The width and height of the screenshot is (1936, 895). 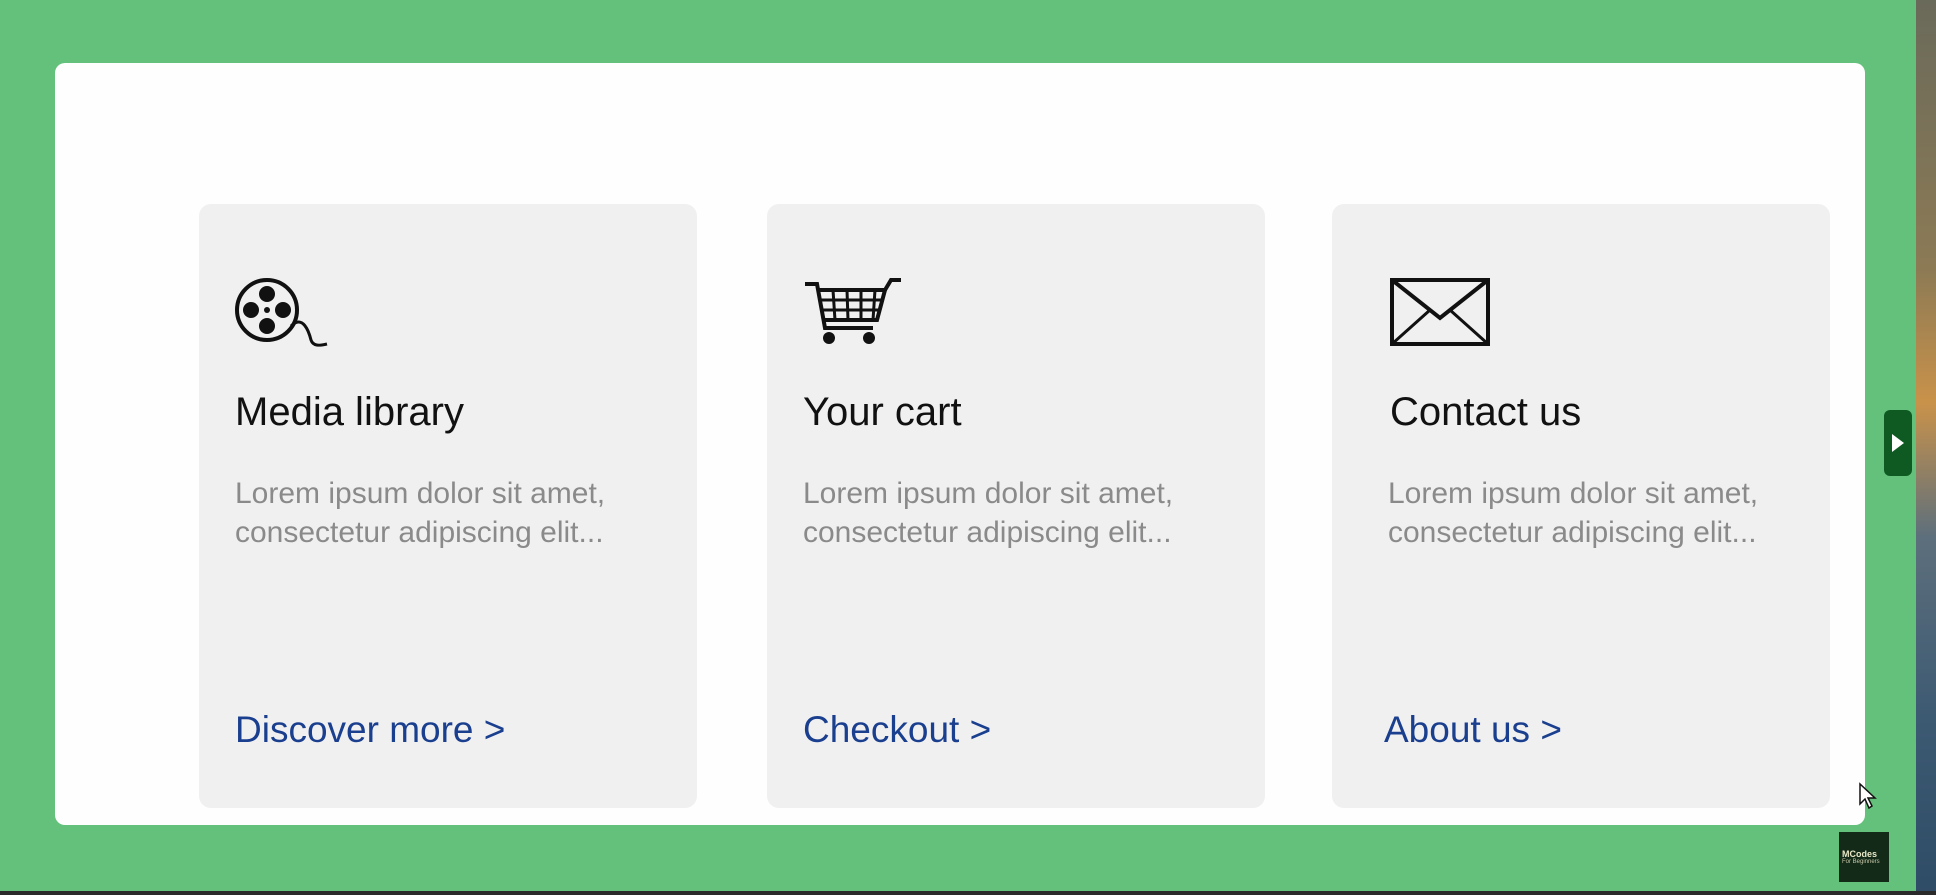 I want to click on play-arrow-icon, so click(x=1898, y=443).